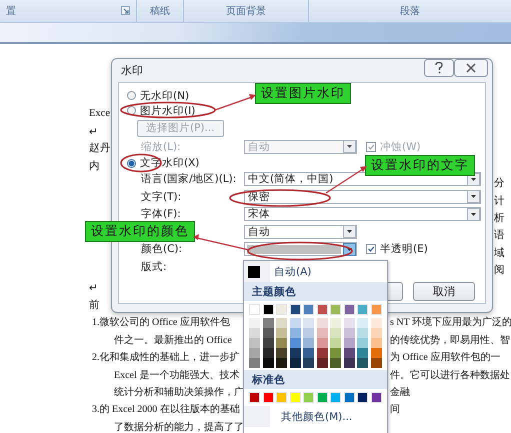 The width and height of the screenshot is (511, 433). Describe the element at coordinates (161, 214) in the screenshot. I see `field-label: 字体(F):` at that location.